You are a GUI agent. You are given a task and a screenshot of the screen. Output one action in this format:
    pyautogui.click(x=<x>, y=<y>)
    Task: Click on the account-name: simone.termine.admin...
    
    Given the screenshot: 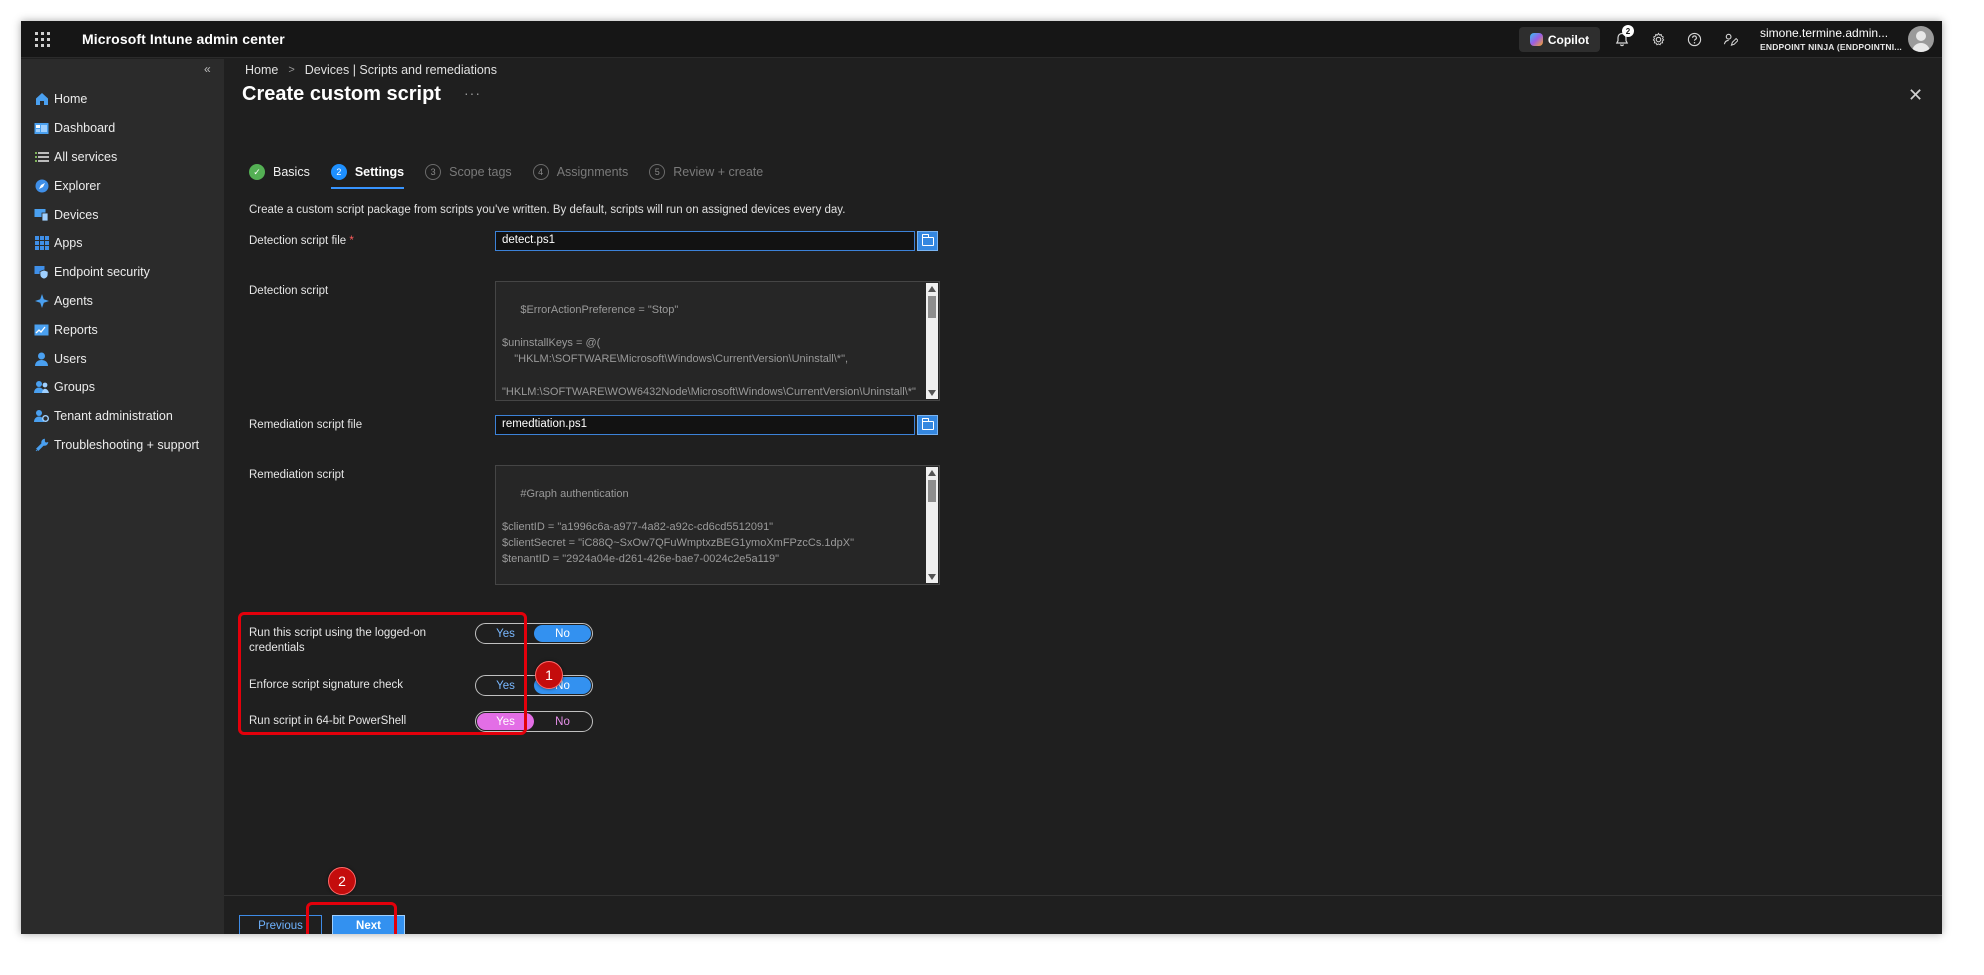 What is the action you would take?
    pyautogui.click(x=1824, y=33)
    